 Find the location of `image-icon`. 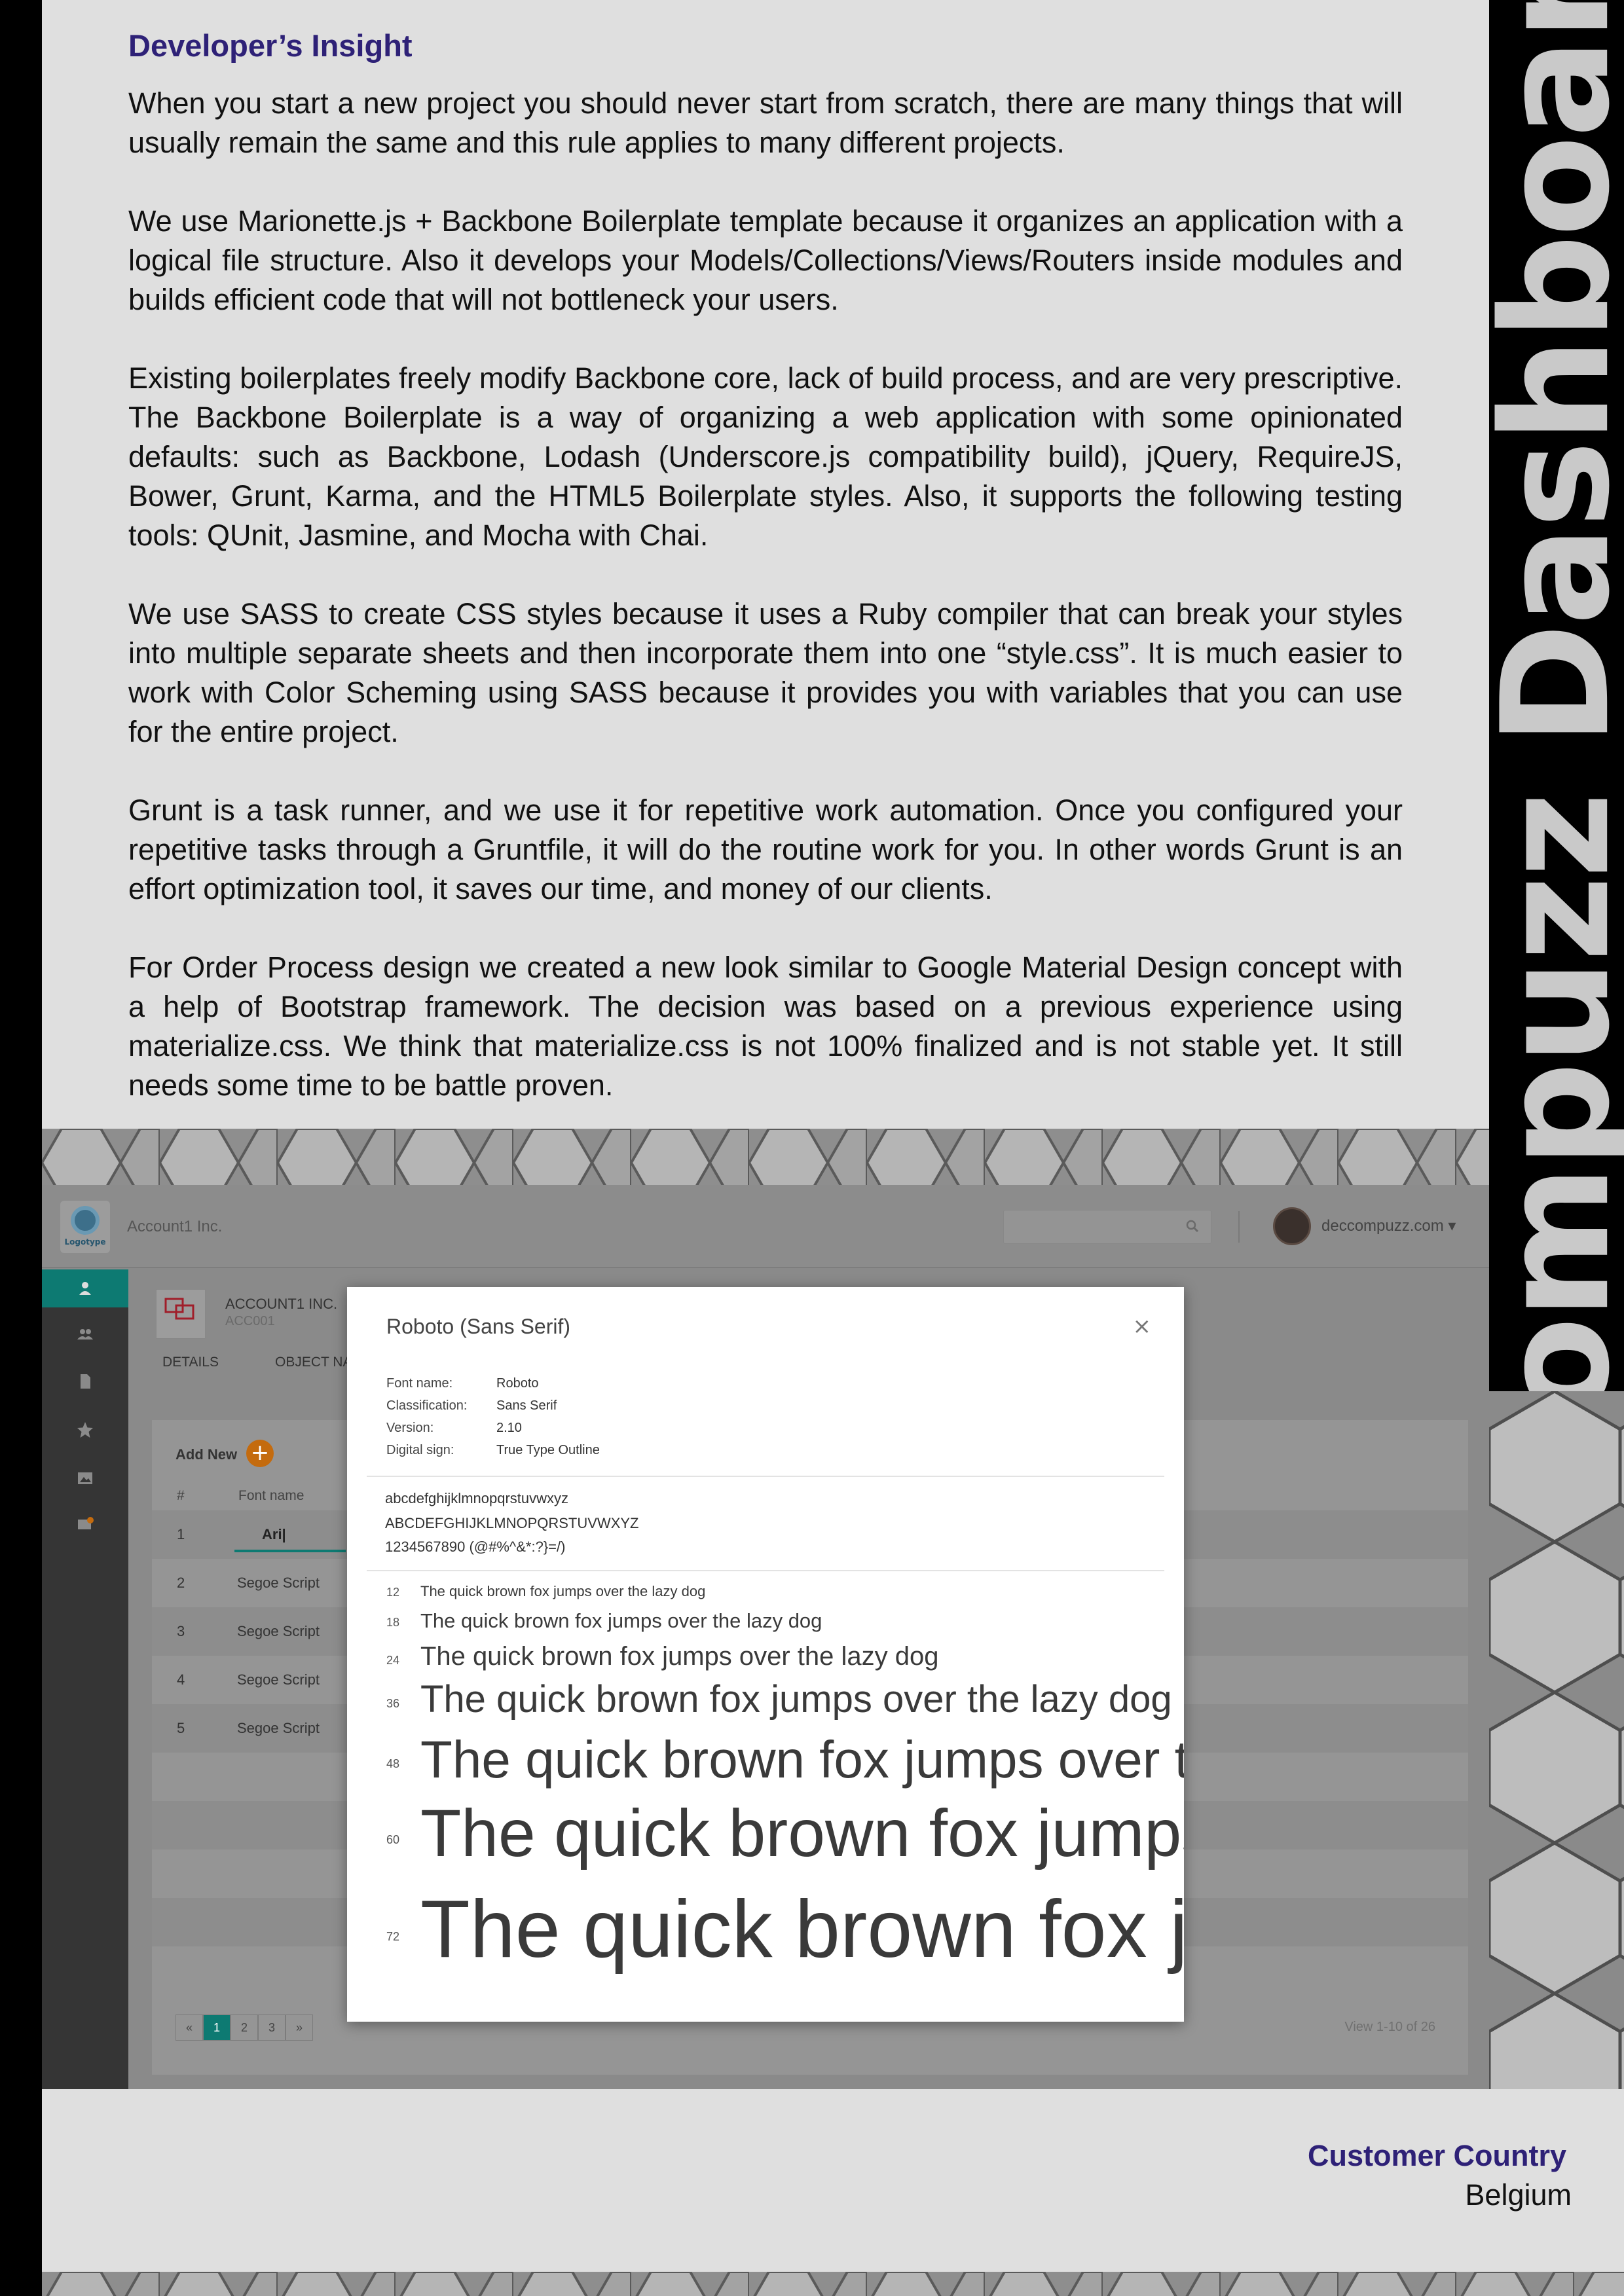

image-icon is located at coordinates (85, 1478).